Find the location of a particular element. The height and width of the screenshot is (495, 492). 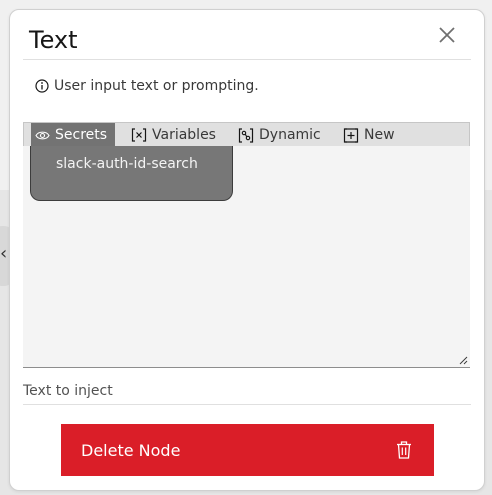

trash-icon is located at coordinates (404, 450).